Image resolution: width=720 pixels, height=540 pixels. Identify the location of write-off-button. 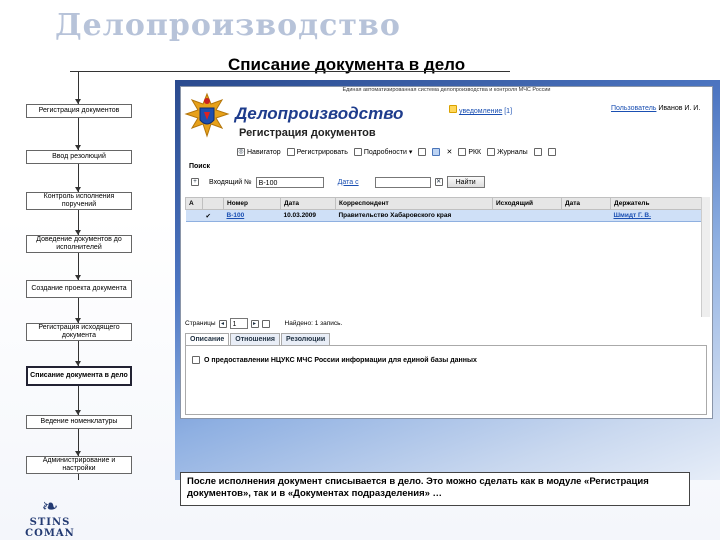
(436, 152).